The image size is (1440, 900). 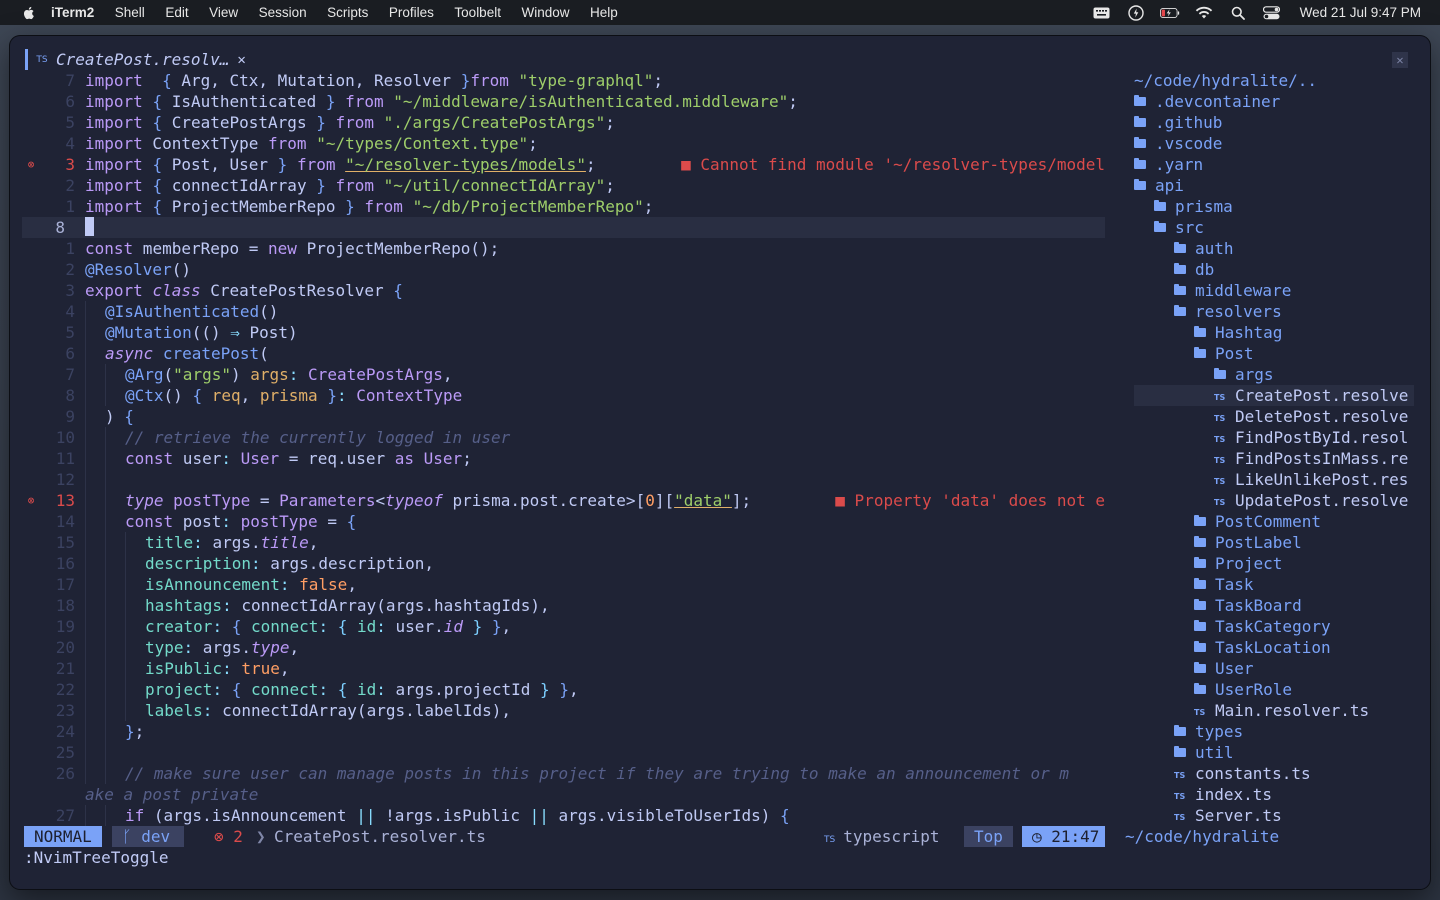 I want to click on tree-folder: Project, so click(x=1274, y=563).